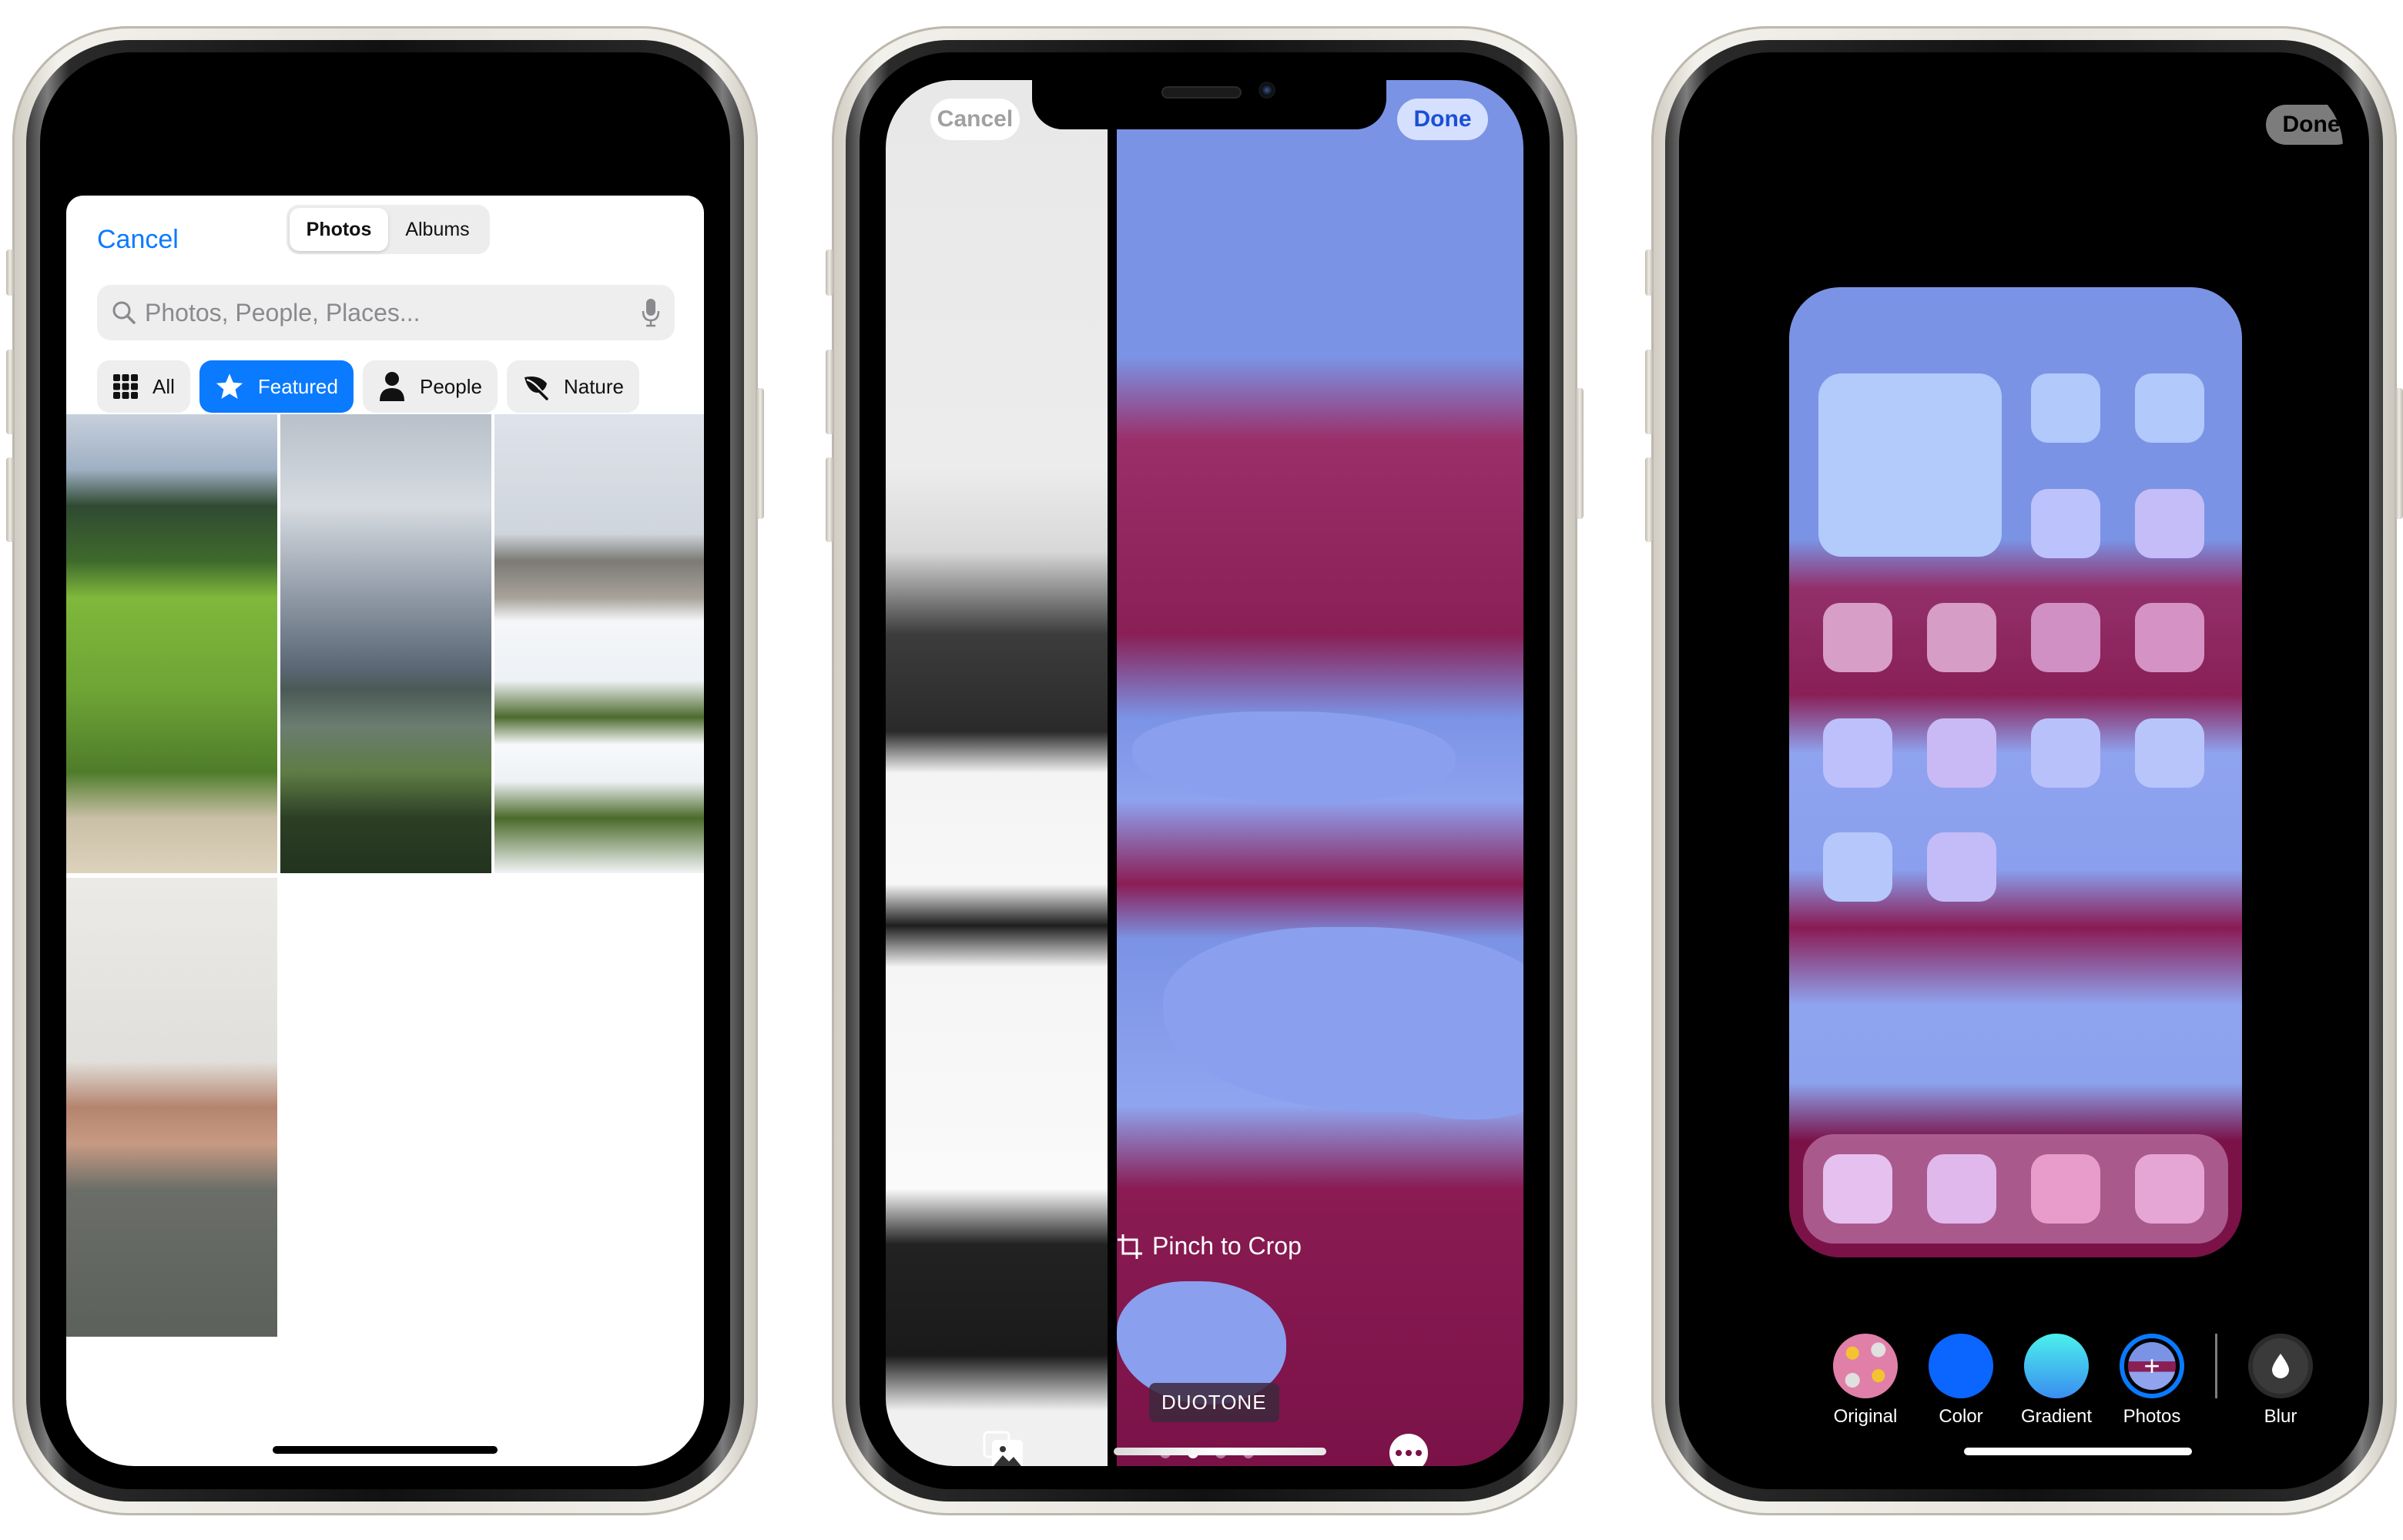 Image resolution: width=2403 pixels, height=1540 pixels. Describe the element at coordinates (651, 312) in the screenshot. I see `microphone-icon` at that location.